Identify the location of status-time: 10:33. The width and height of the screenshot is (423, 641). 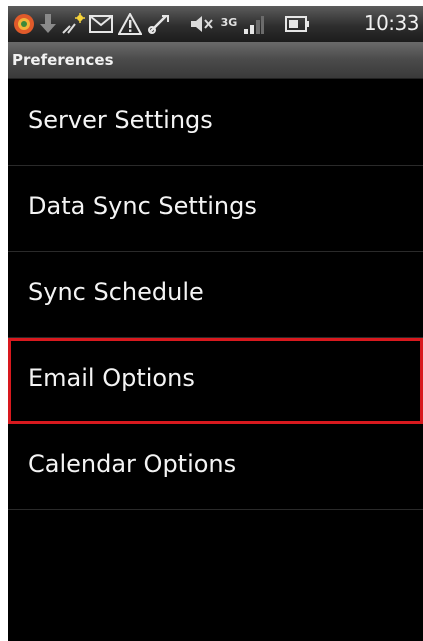
(391, 23).